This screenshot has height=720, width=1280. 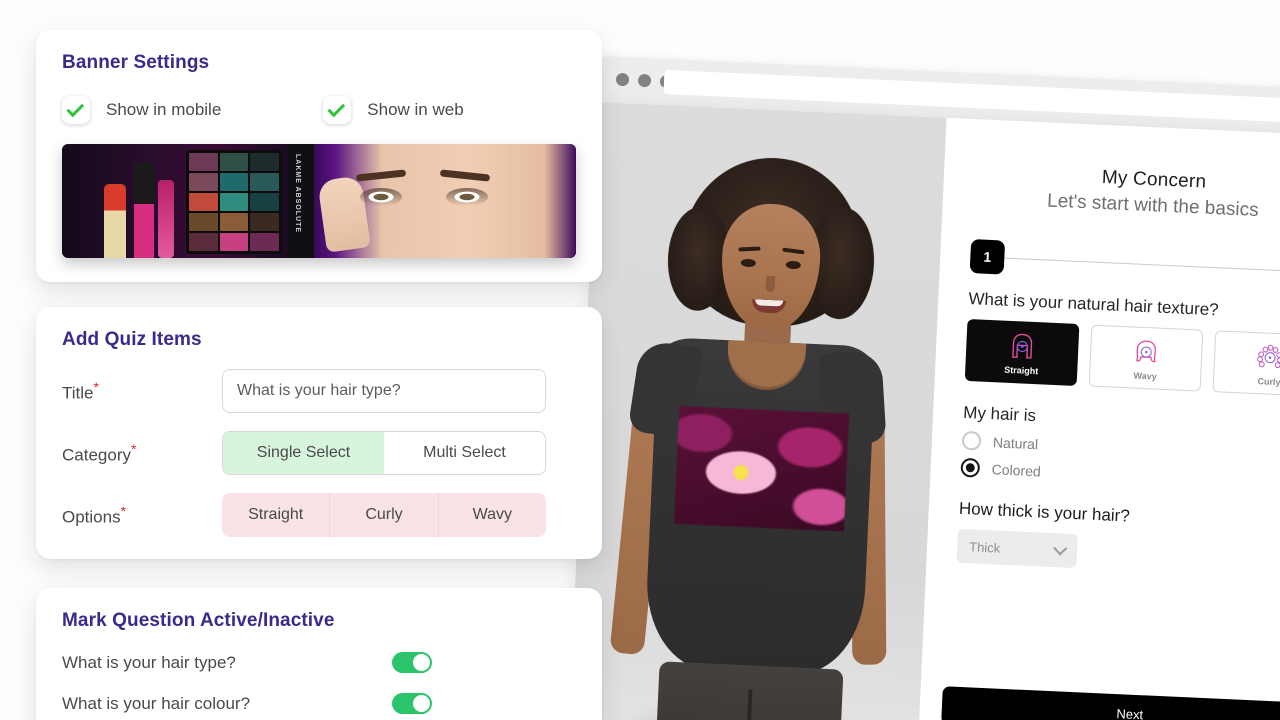 I want to click on step-indicator-1: 1, so click(x=987, y=257).